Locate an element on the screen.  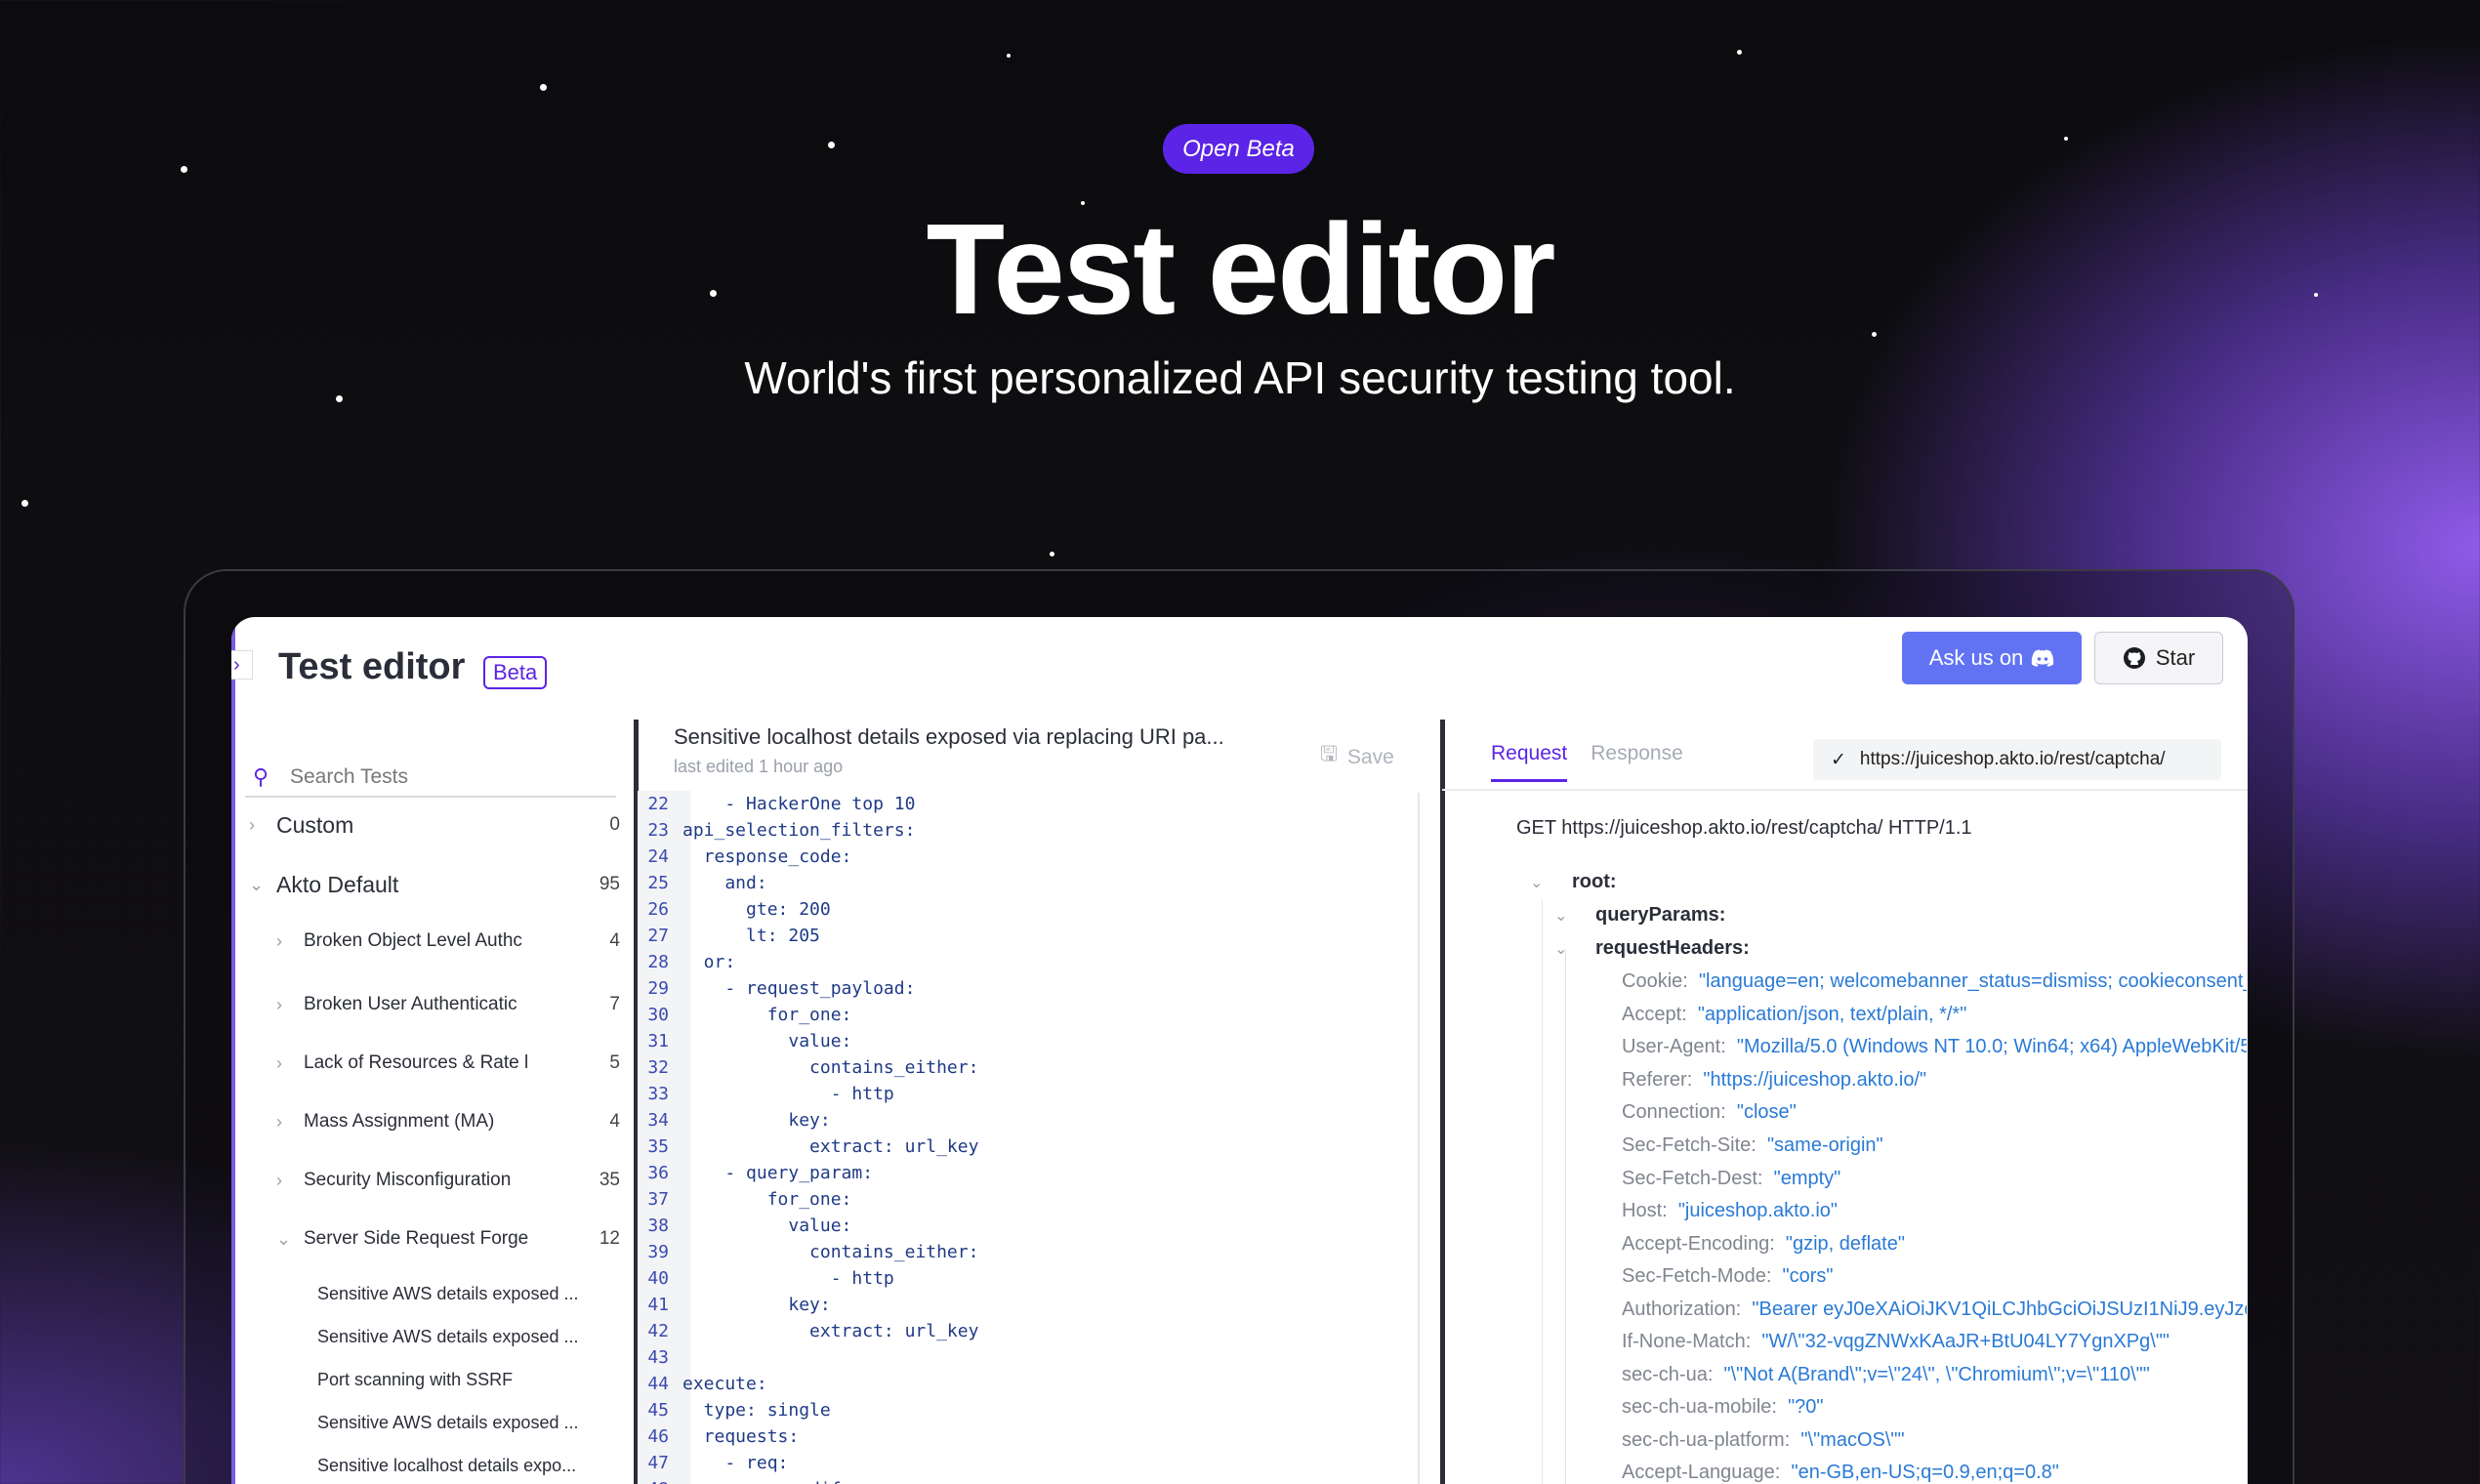
header-row: sec-ch-ua-platform: "\"macOS\"" is located at coordinates (1935, 1440).